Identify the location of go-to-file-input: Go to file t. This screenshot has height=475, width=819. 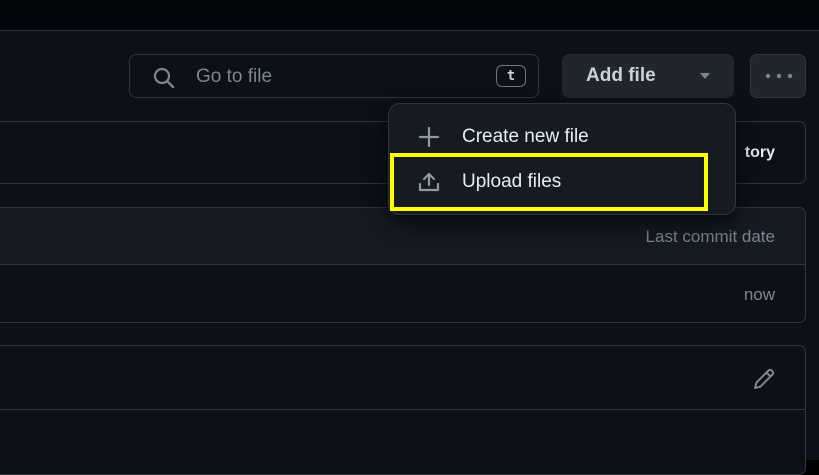
(334, 76).